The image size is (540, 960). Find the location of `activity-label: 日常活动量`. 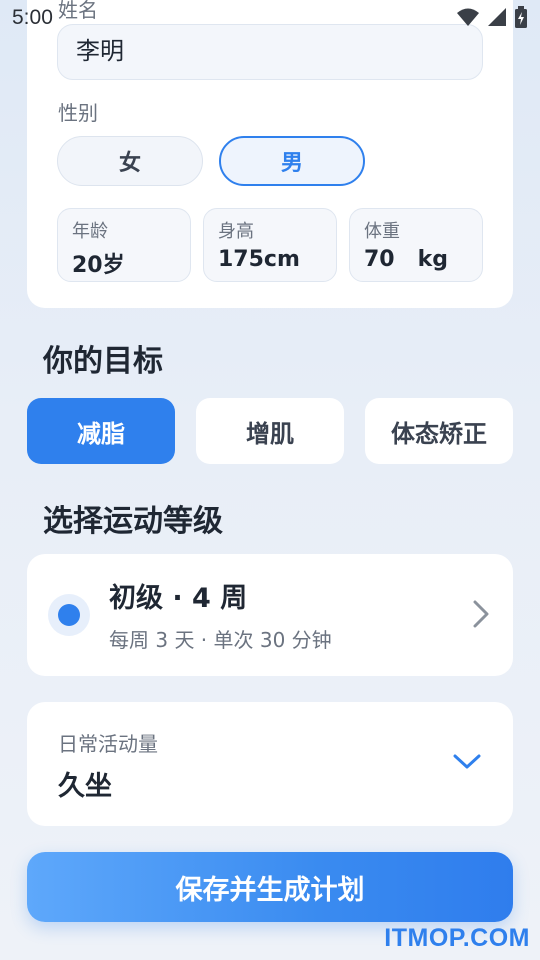

activity-label: 日常活动量 is located at coordinates (108, 744).